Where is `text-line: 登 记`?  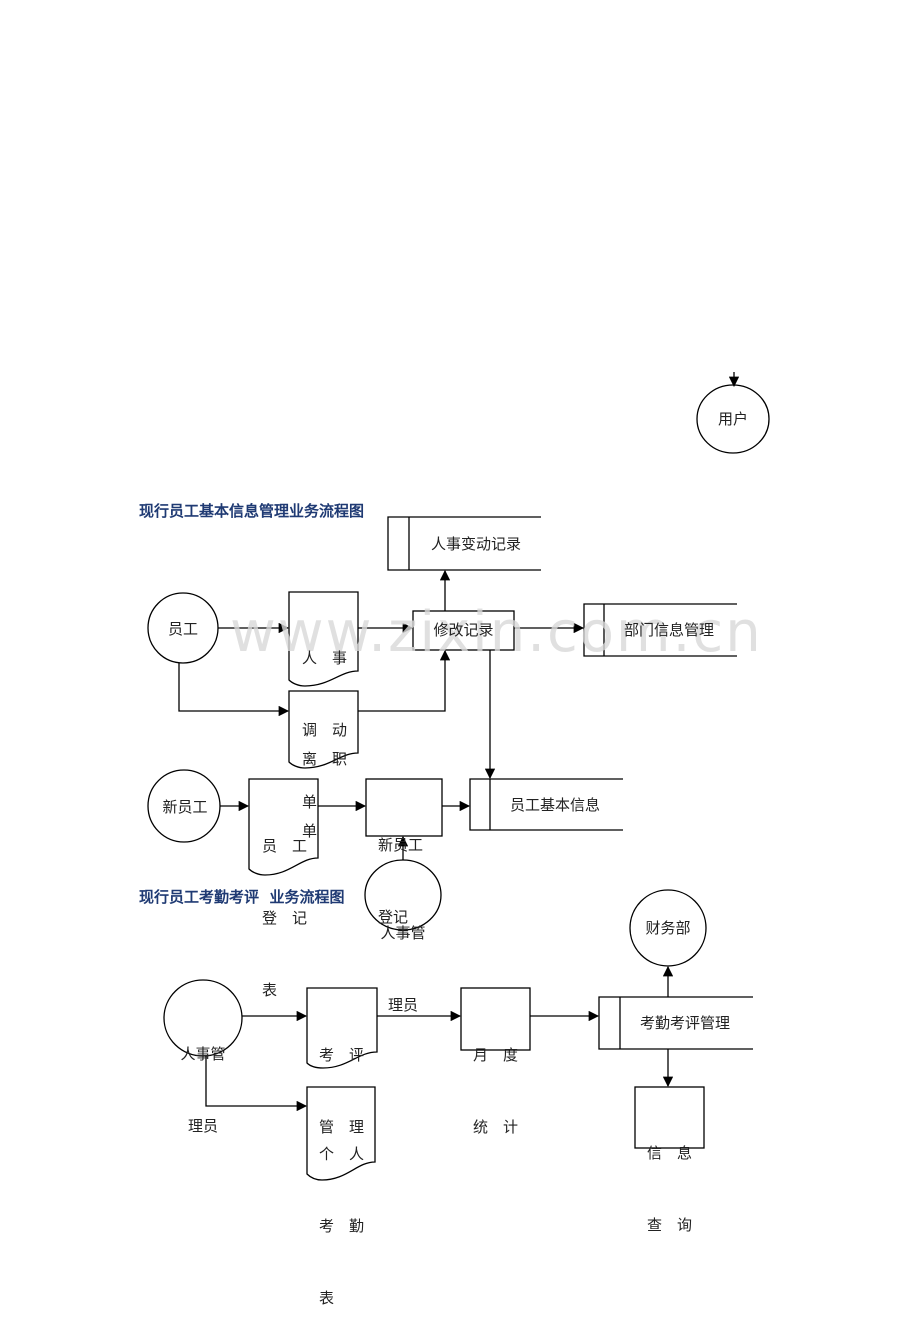 text-line: 登 记 is located at coordinates (285, 918).